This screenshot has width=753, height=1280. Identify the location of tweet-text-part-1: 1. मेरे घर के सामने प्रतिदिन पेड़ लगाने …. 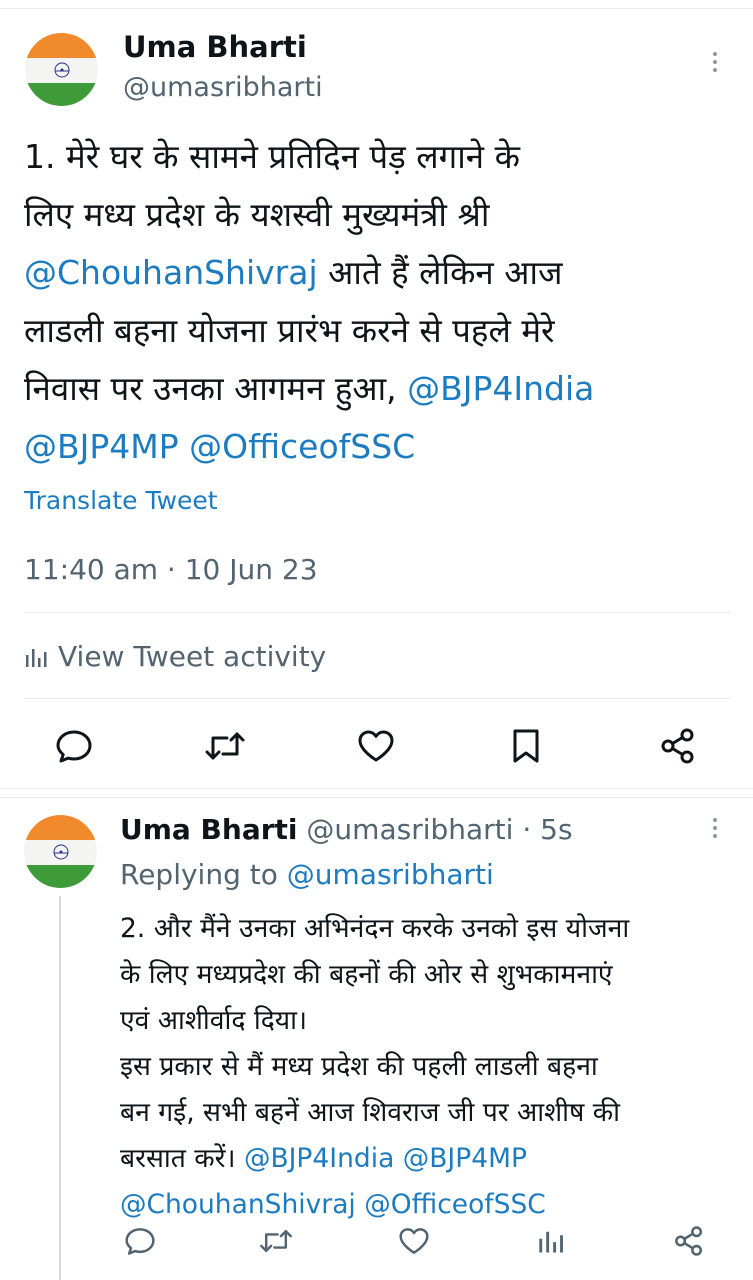
(272, 185).